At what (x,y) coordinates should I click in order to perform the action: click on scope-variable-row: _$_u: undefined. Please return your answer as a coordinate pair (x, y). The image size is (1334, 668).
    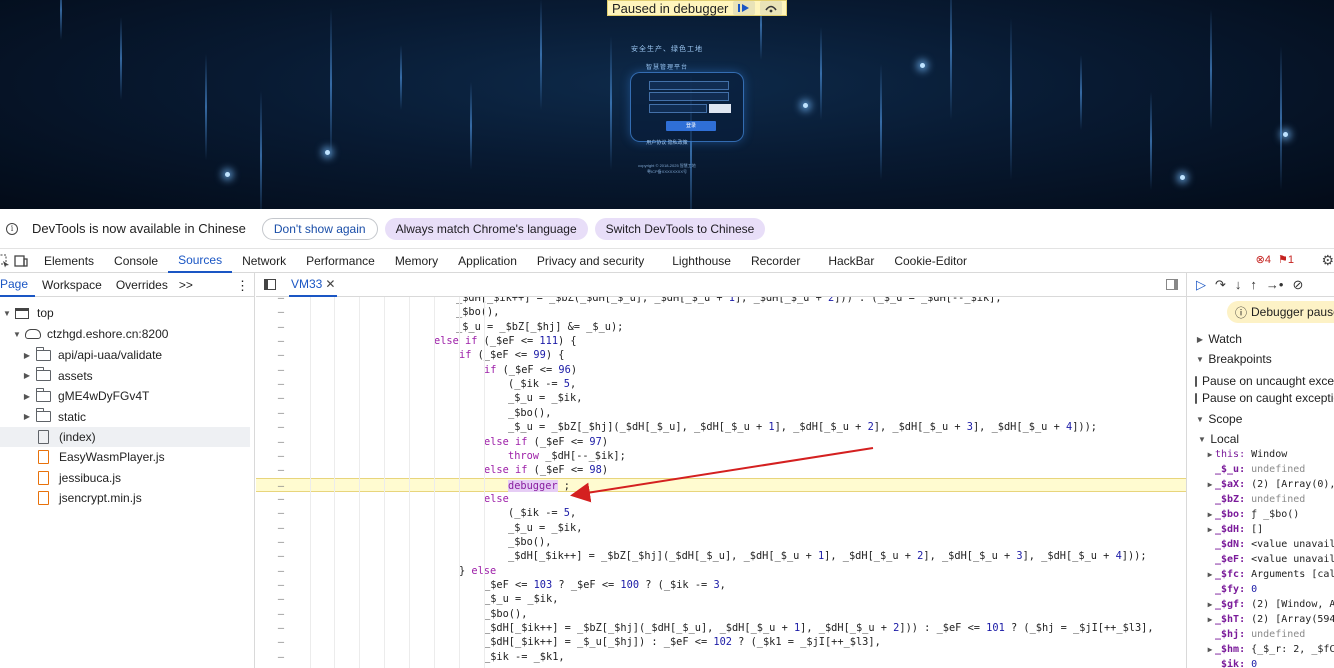
    Looking at the image, I should click on (1255, 469).